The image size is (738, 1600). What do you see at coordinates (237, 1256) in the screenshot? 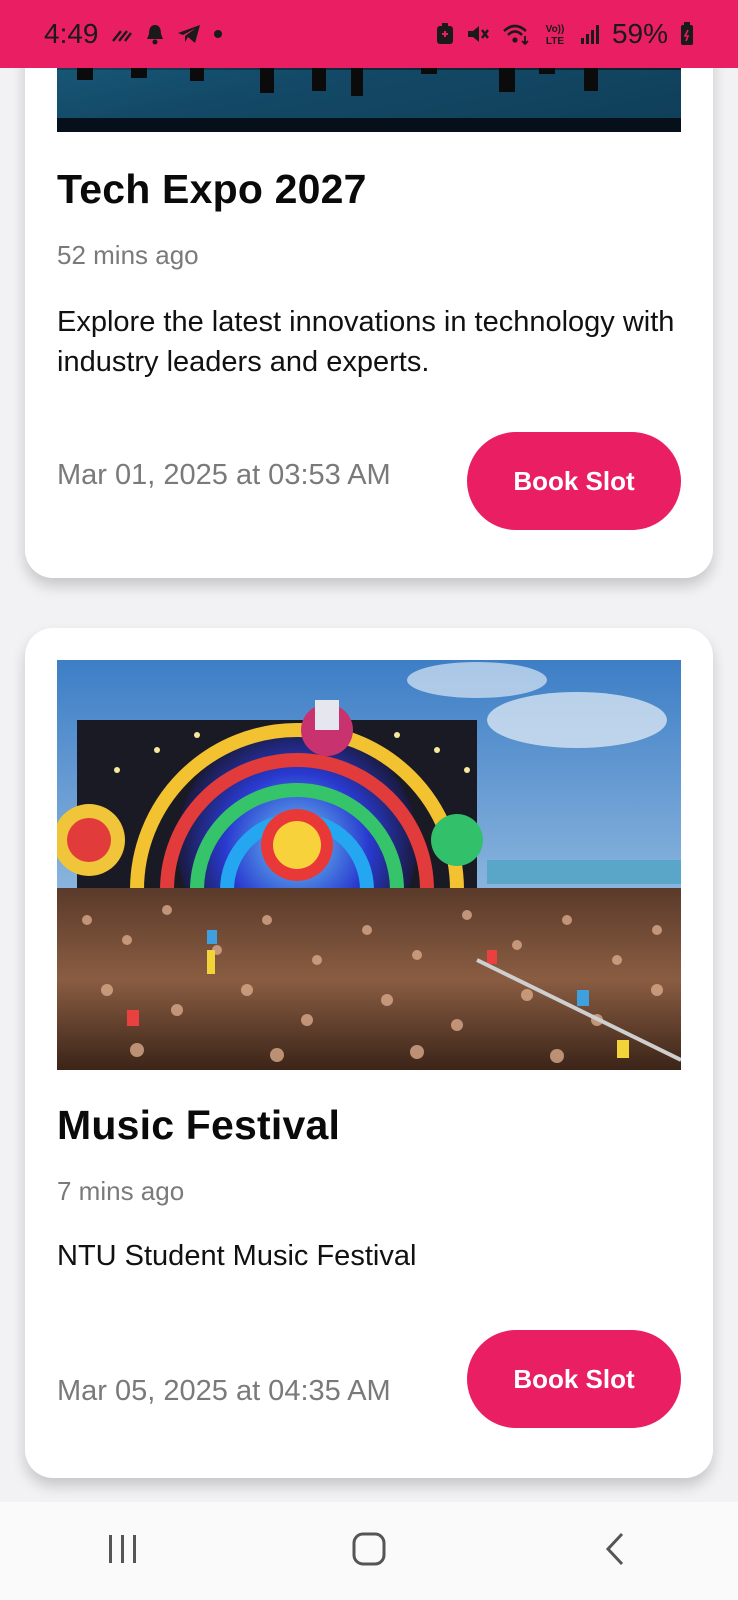
I see `event-description: NTU Student Music Festival` at bounding box center [237, 1256].